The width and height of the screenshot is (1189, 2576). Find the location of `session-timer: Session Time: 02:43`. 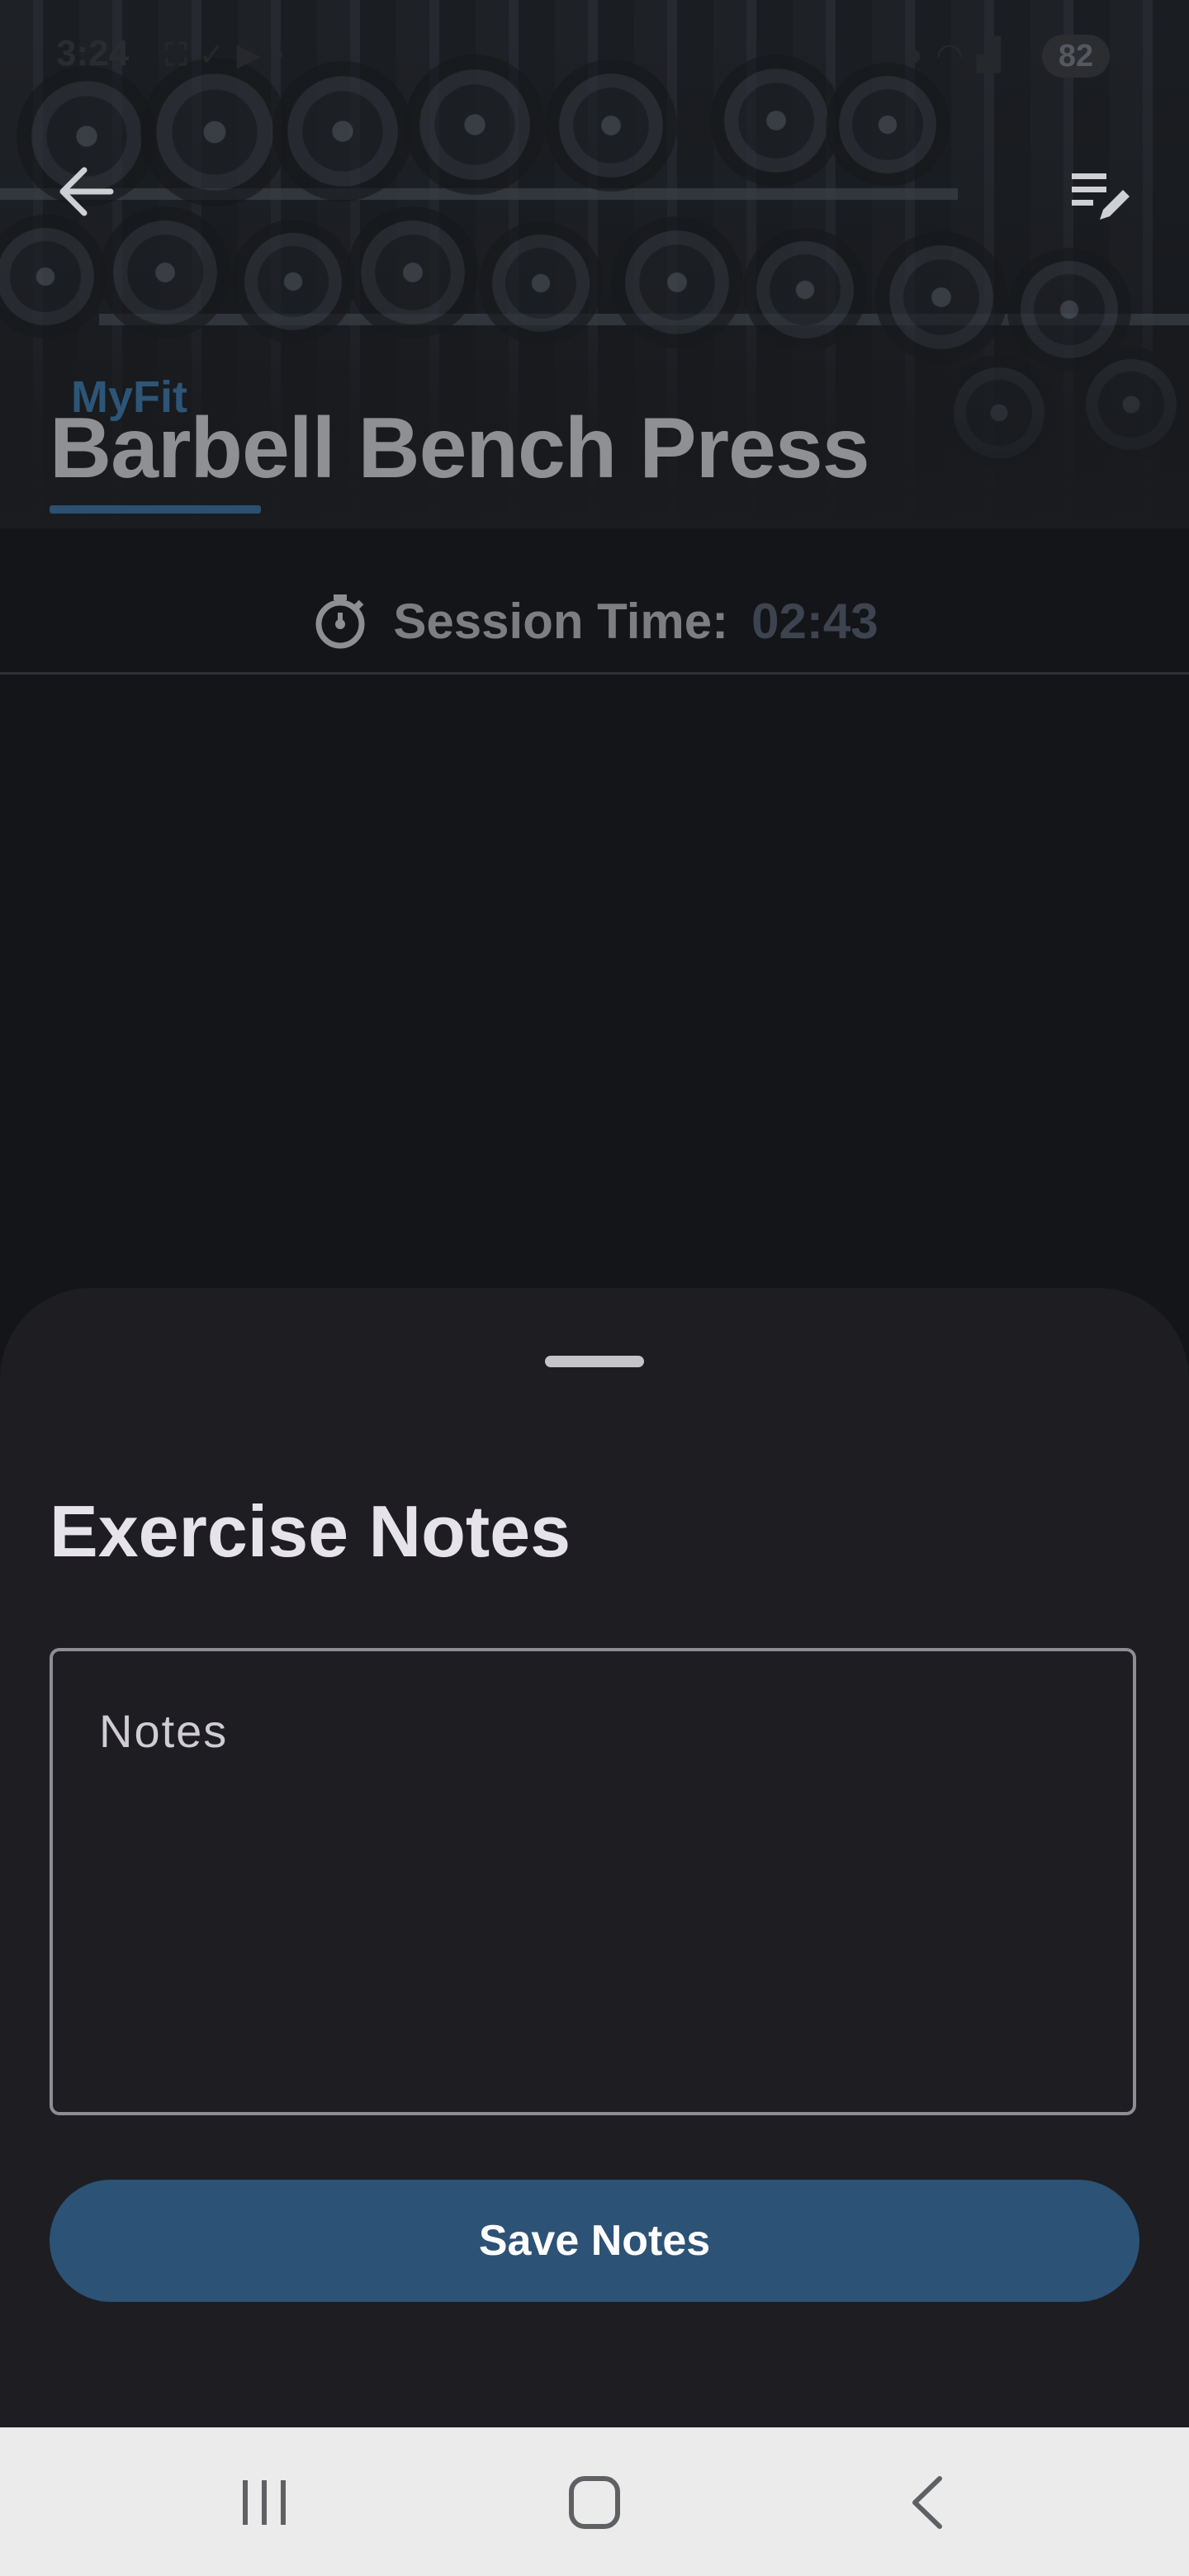

session-timer: Session Time: 02:43 is located at coordinates (594, 623).